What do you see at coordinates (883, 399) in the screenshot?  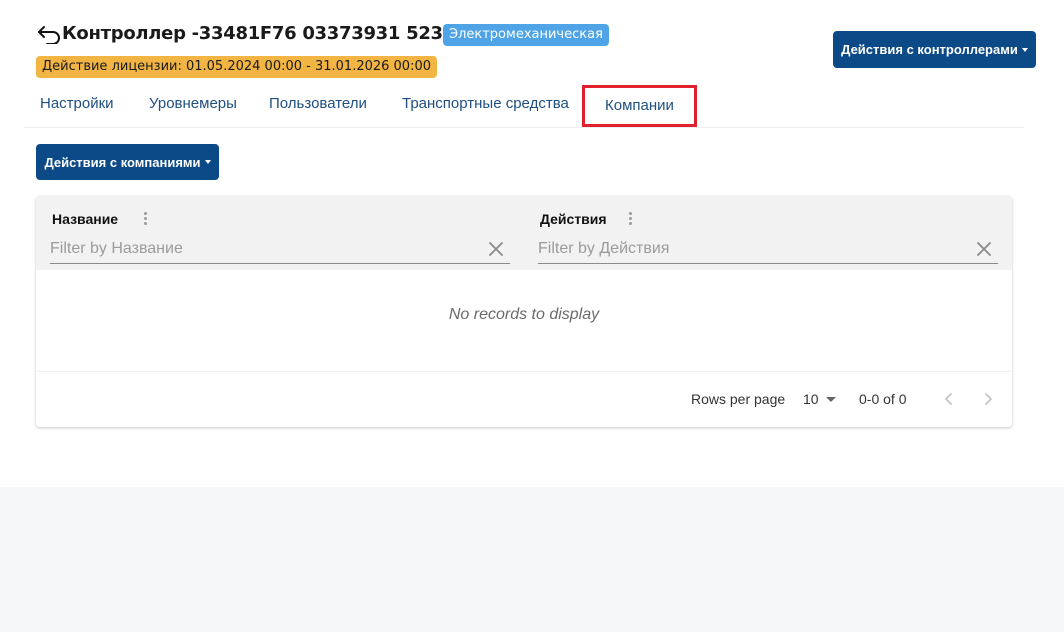 I see `pagination-range: 0-0 of 0` at bounding box center [883, 399].